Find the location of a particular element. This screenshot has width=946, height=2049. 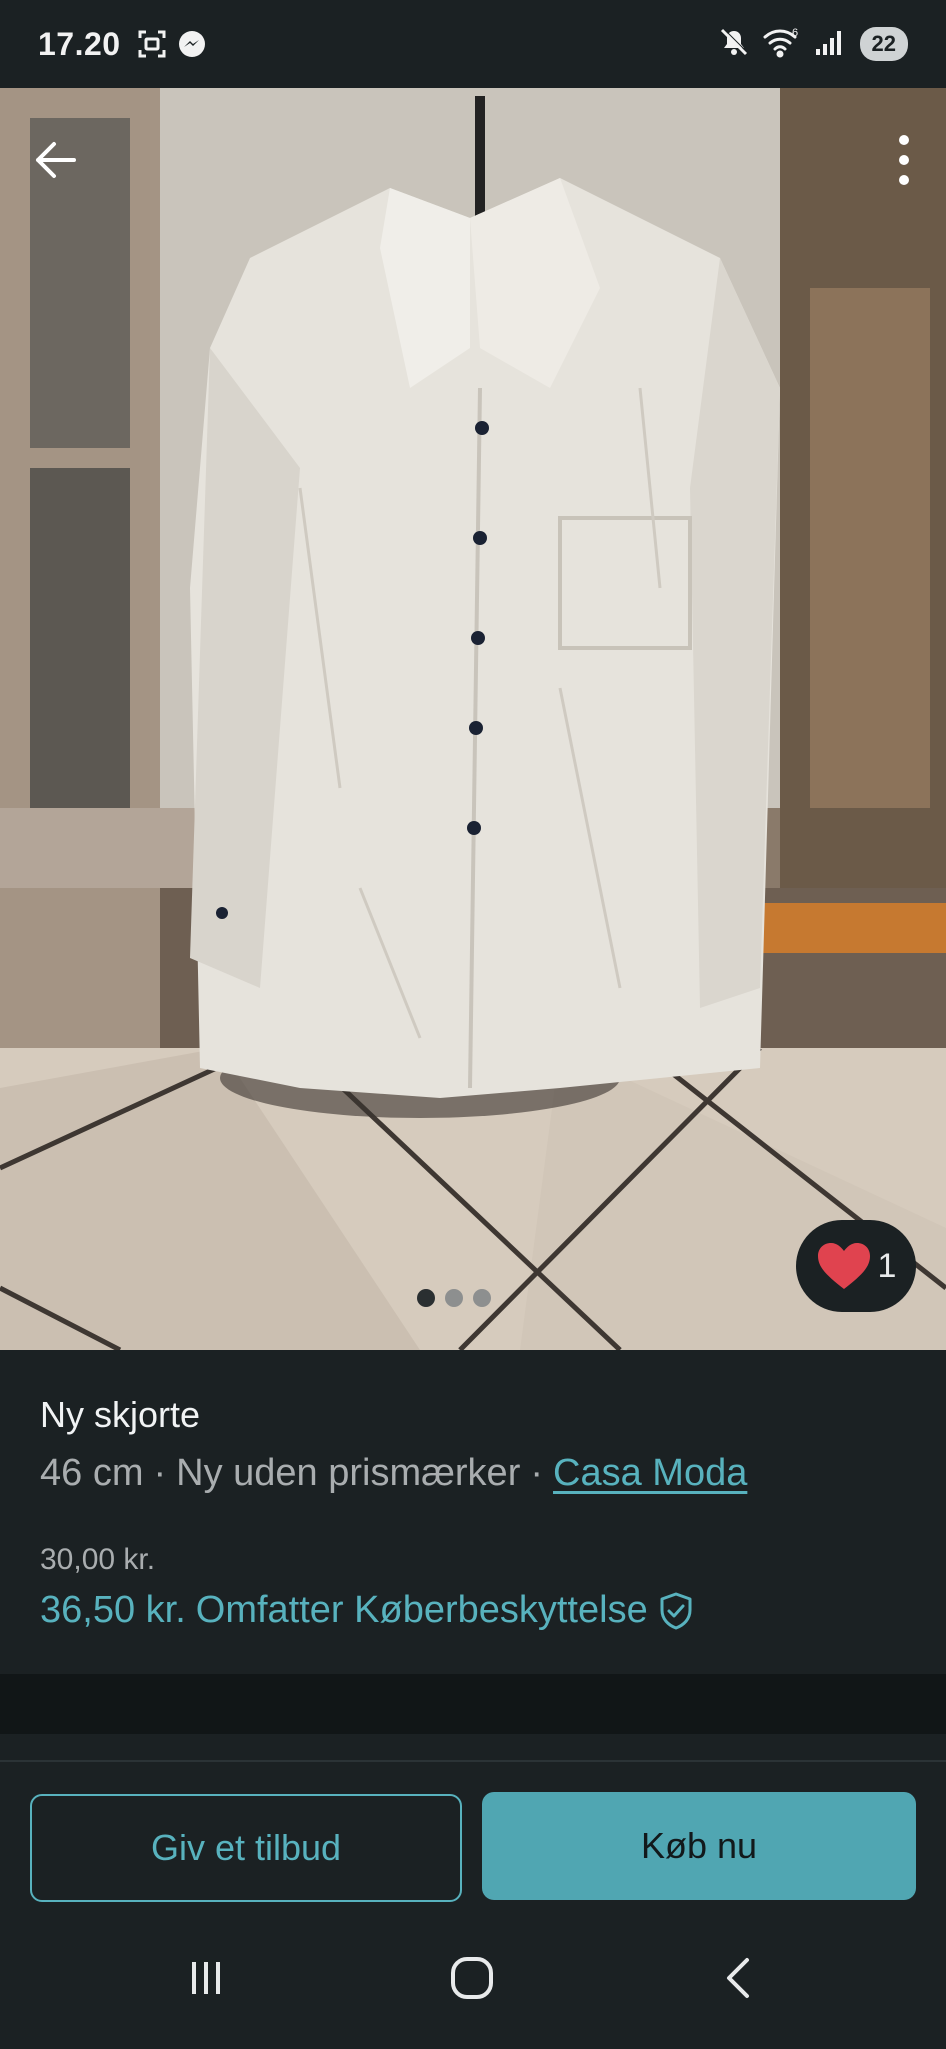

messenger-icon is located at coordinates (192, 44).